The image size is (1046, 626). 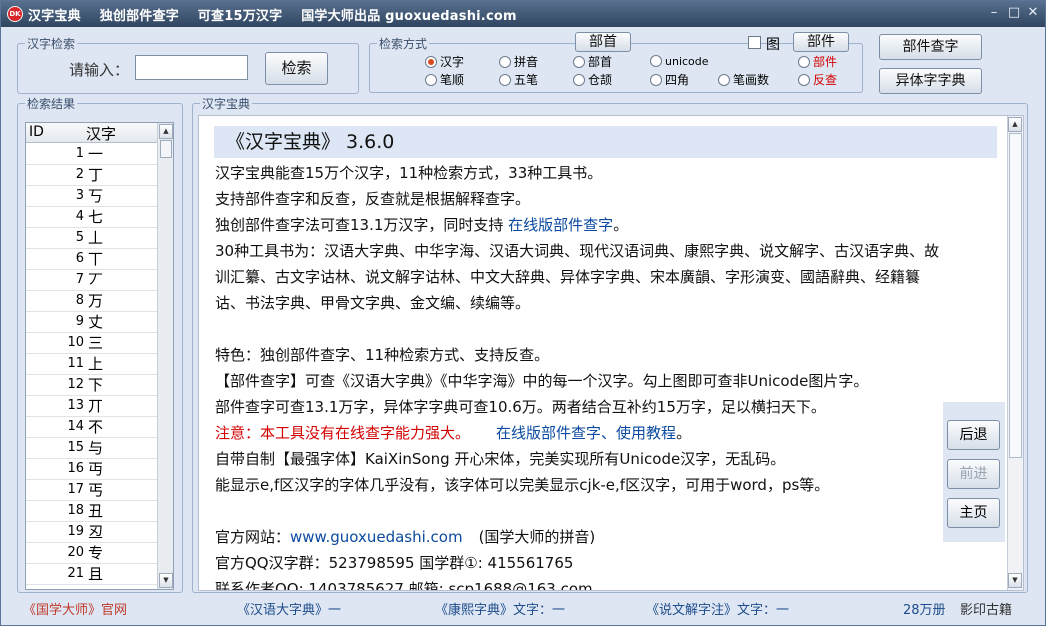 I want to click on row-id: 18, so click(x=75, y=510).